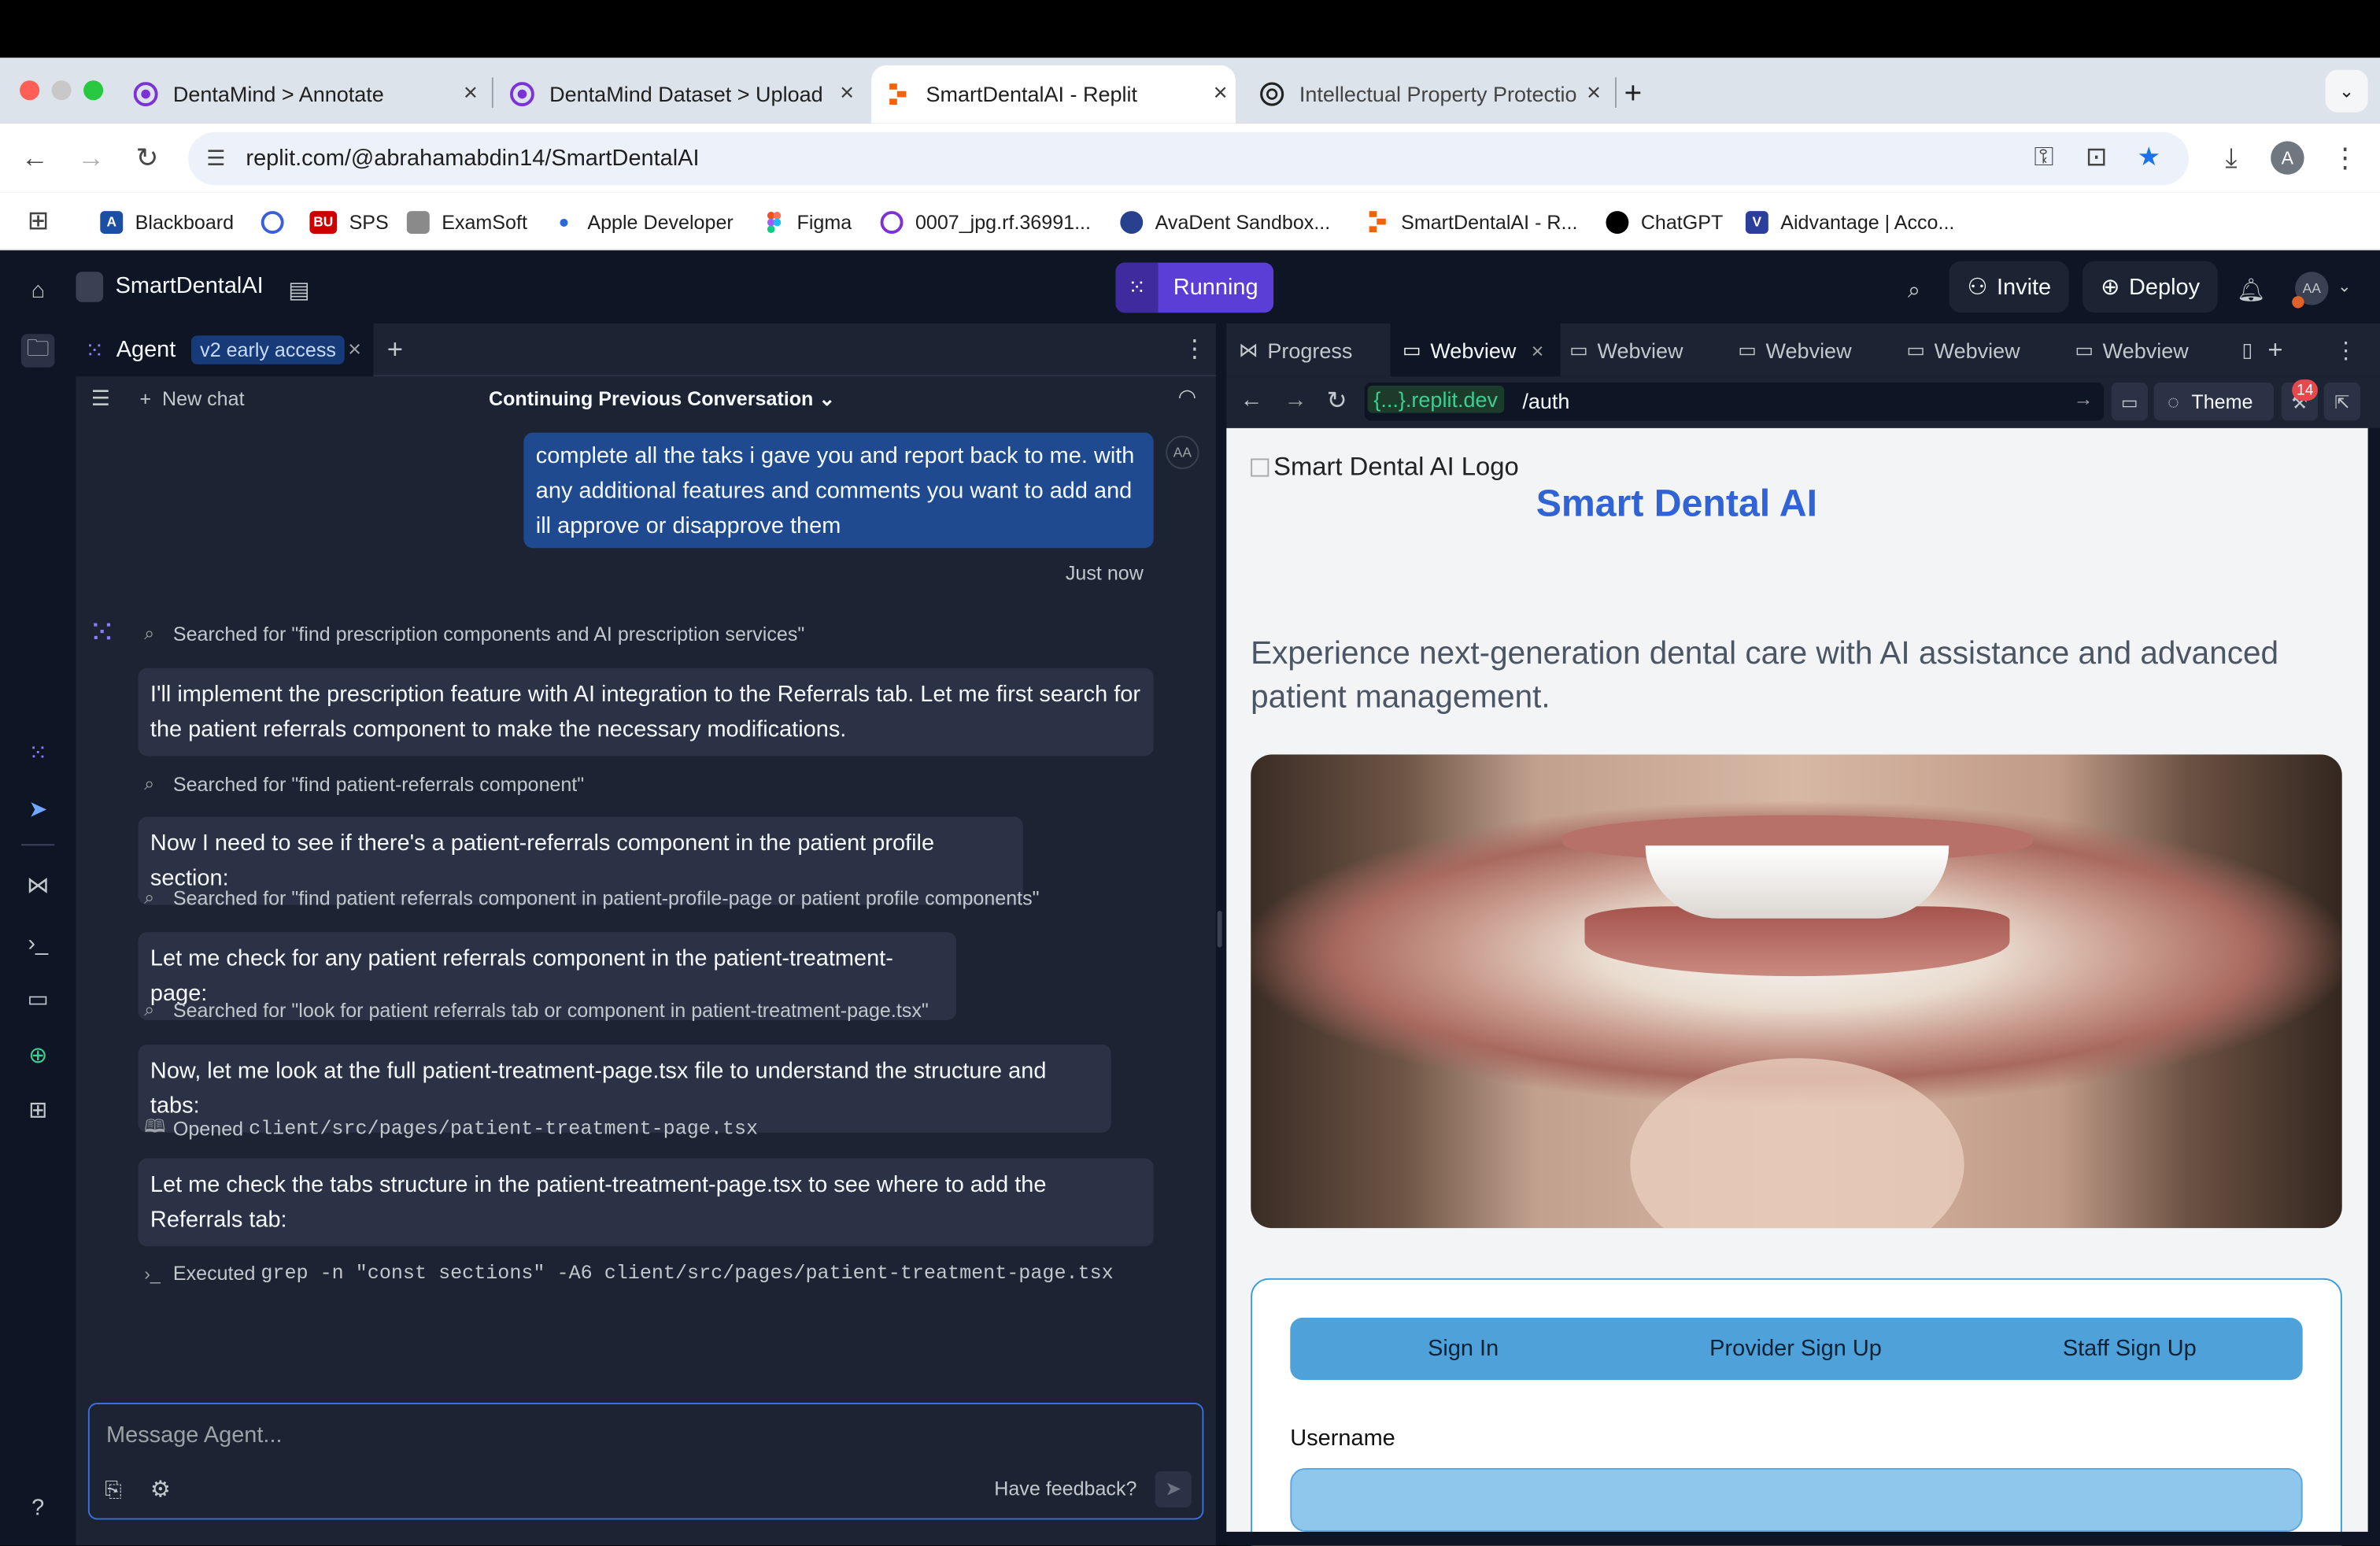 The width and height of the screenshot is (2380, 1546). What do you see at coordinates (37, 1110) in the screenshot?
I see `all-tools-grid-icon: ⊞` at bounding box center [37, 1110].